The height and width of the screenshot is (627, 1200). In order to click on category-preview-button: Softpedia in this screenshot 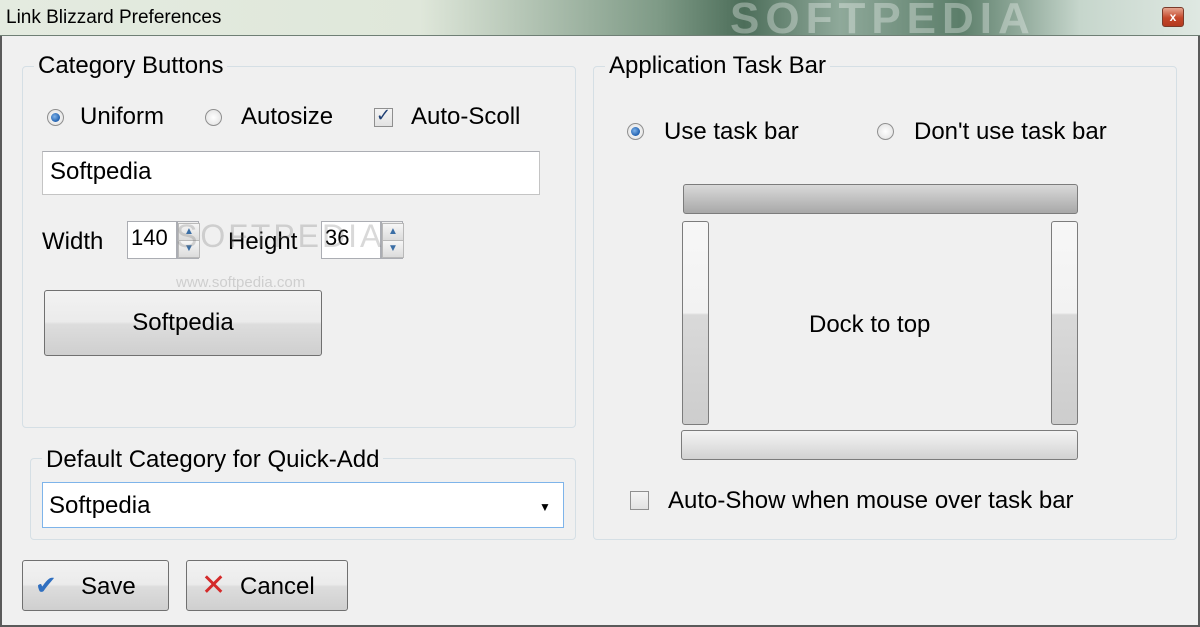, I will do `click(183, 323)`.